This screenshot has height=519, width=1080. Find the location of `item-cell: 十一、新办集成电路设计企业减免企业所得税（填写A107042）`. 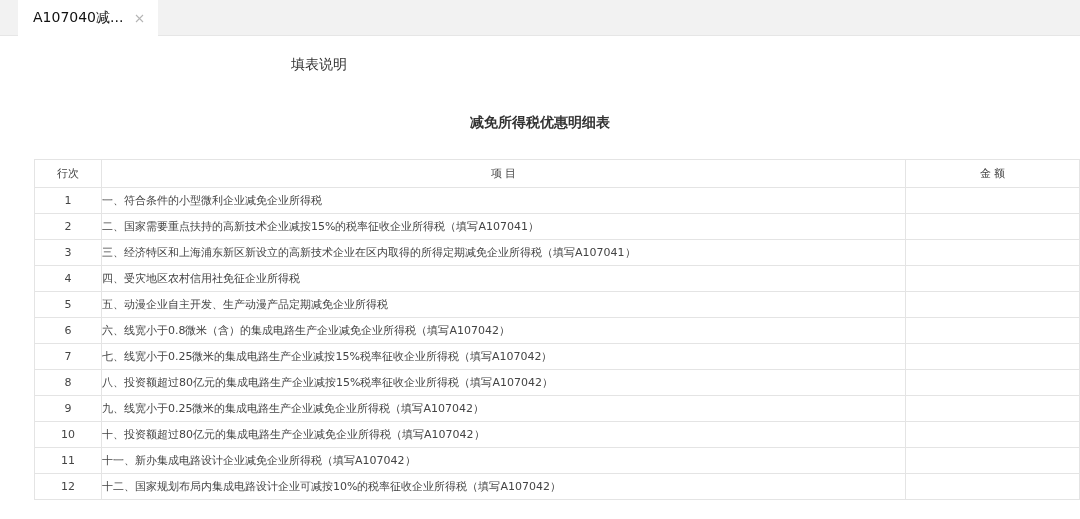

item-cell: 十一、新办集成电路设计企业减免企业所得税（填写A107042） is located at coordinates (503, 460).